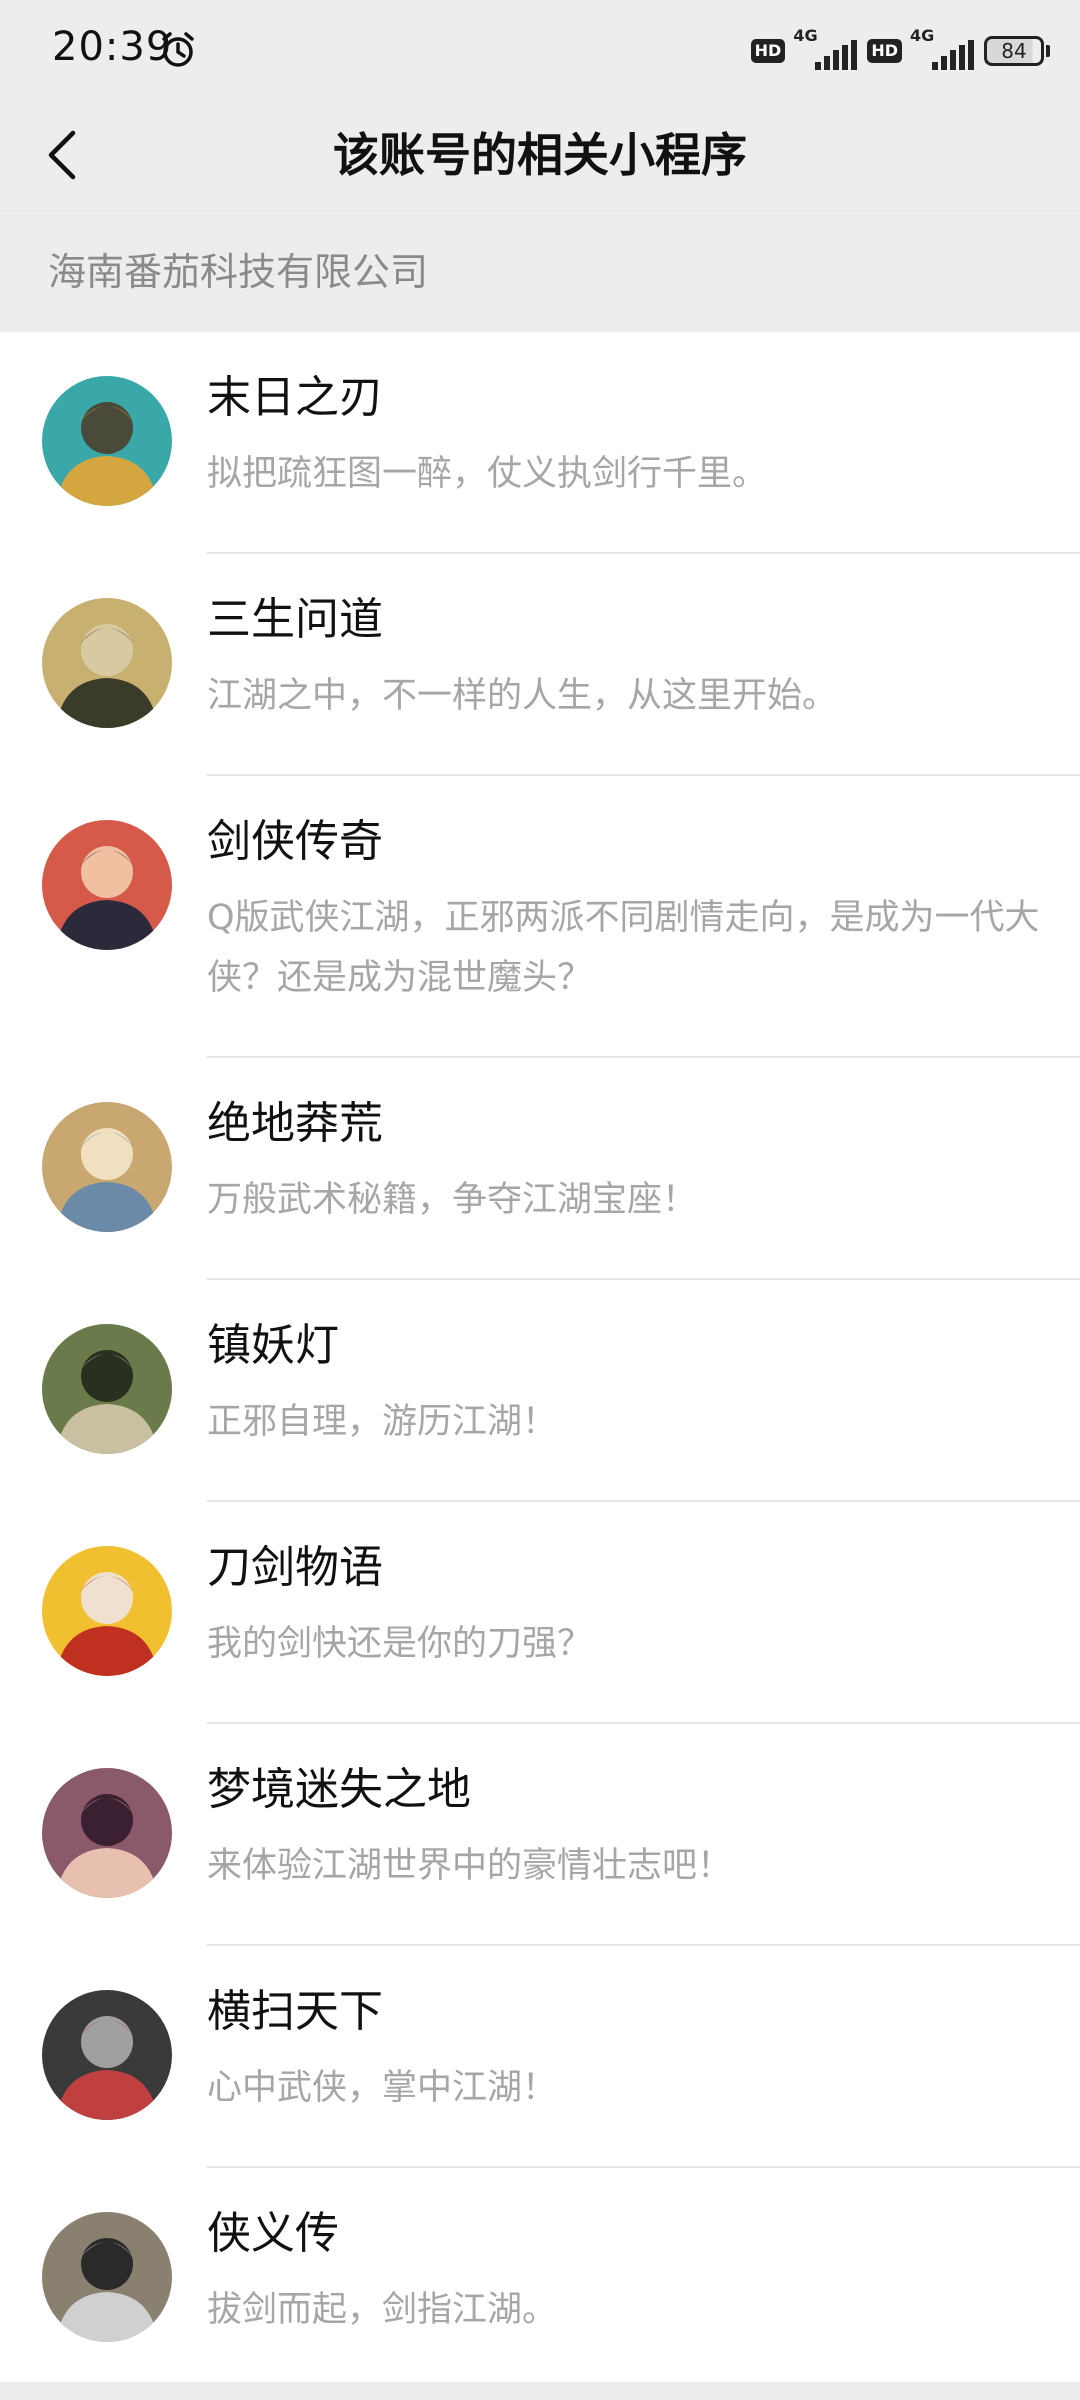 The height and width of the screenshot is (2400, 1080). I want to click on list-item: 末日之刃拟把疏狂图一醉，仗义执剑行千里。, so click(540, 443).